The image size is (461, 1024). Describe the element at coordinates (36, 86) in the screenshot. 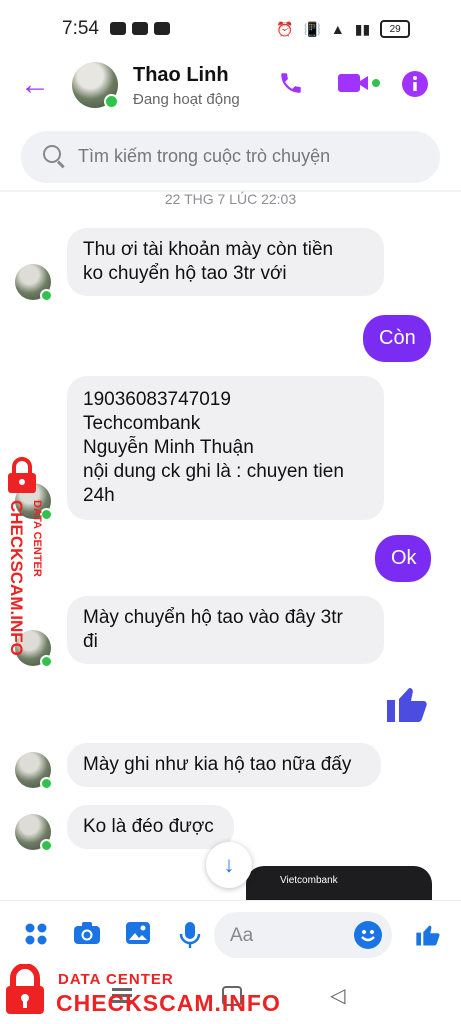

I see `back-arrow-icon: ←` at that location.